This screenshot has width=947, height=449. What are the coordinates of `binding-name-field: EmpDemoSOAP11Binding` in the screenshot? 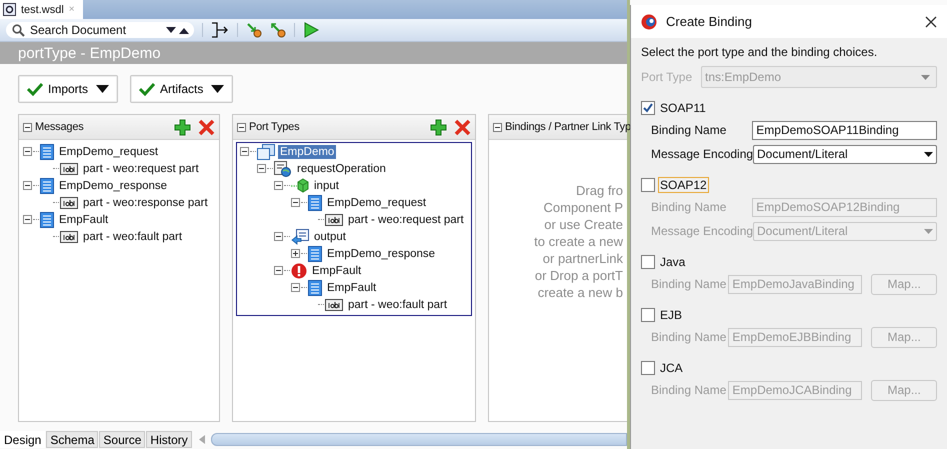 It's located at (844, 130).